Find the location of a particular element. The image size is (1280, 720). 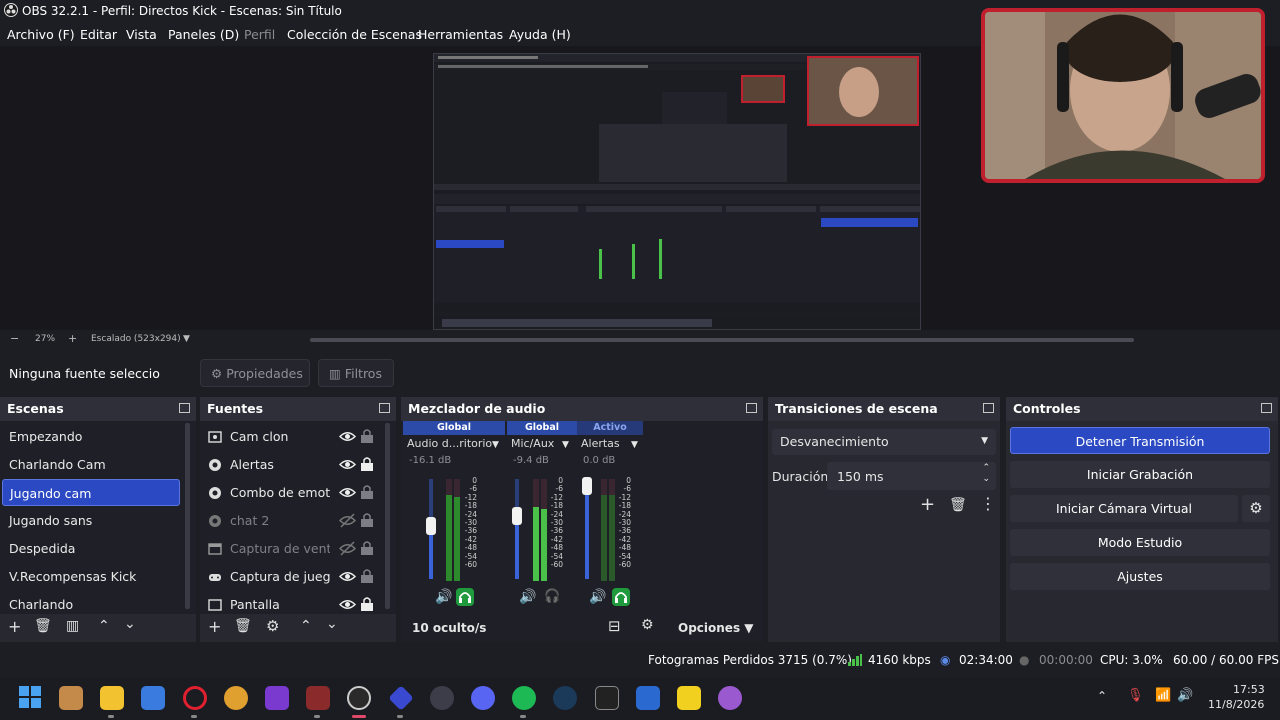

menu-herramientas: Herramientas is located at coordinates (460, 34).